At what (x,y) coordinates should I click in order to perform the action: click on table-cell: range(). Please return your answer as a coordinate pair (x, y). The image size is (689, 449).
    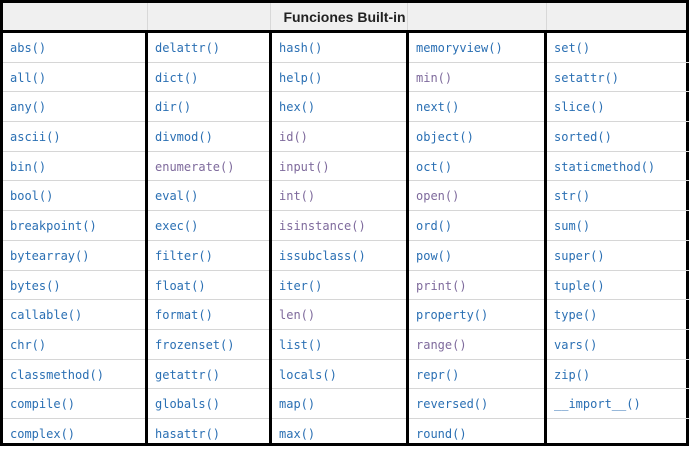
    Looking at the image, I should click on (476, 345).